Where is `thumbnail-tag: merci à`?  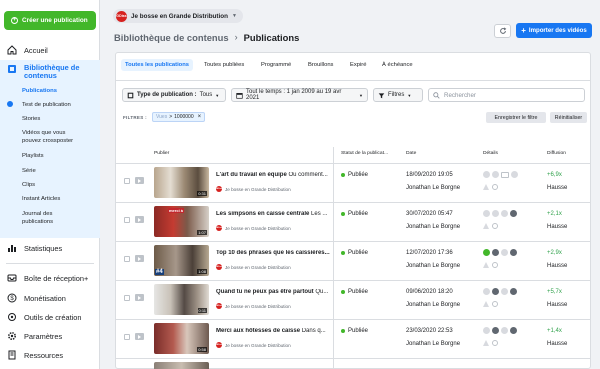 thumbnail-tag: merci à is located at coordinates (176, 210).